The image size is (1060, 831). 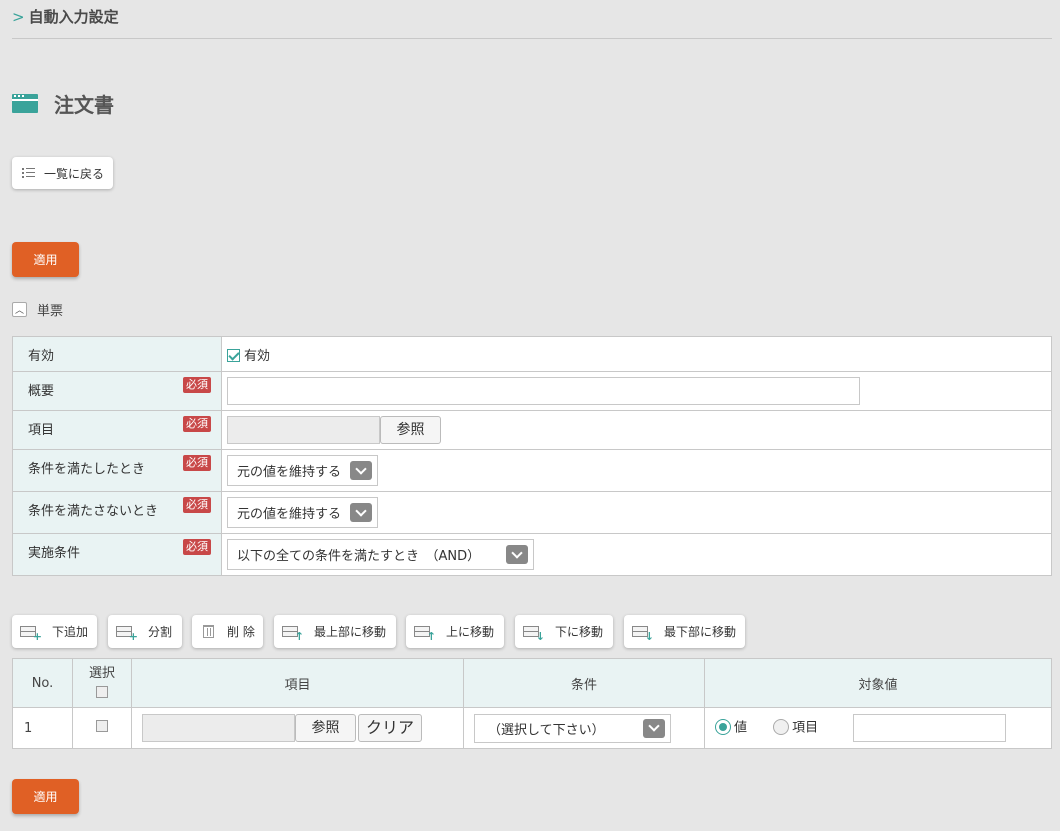 I want to click on row-condition-select: （選択して下さい）, so click(x=572, y=728).